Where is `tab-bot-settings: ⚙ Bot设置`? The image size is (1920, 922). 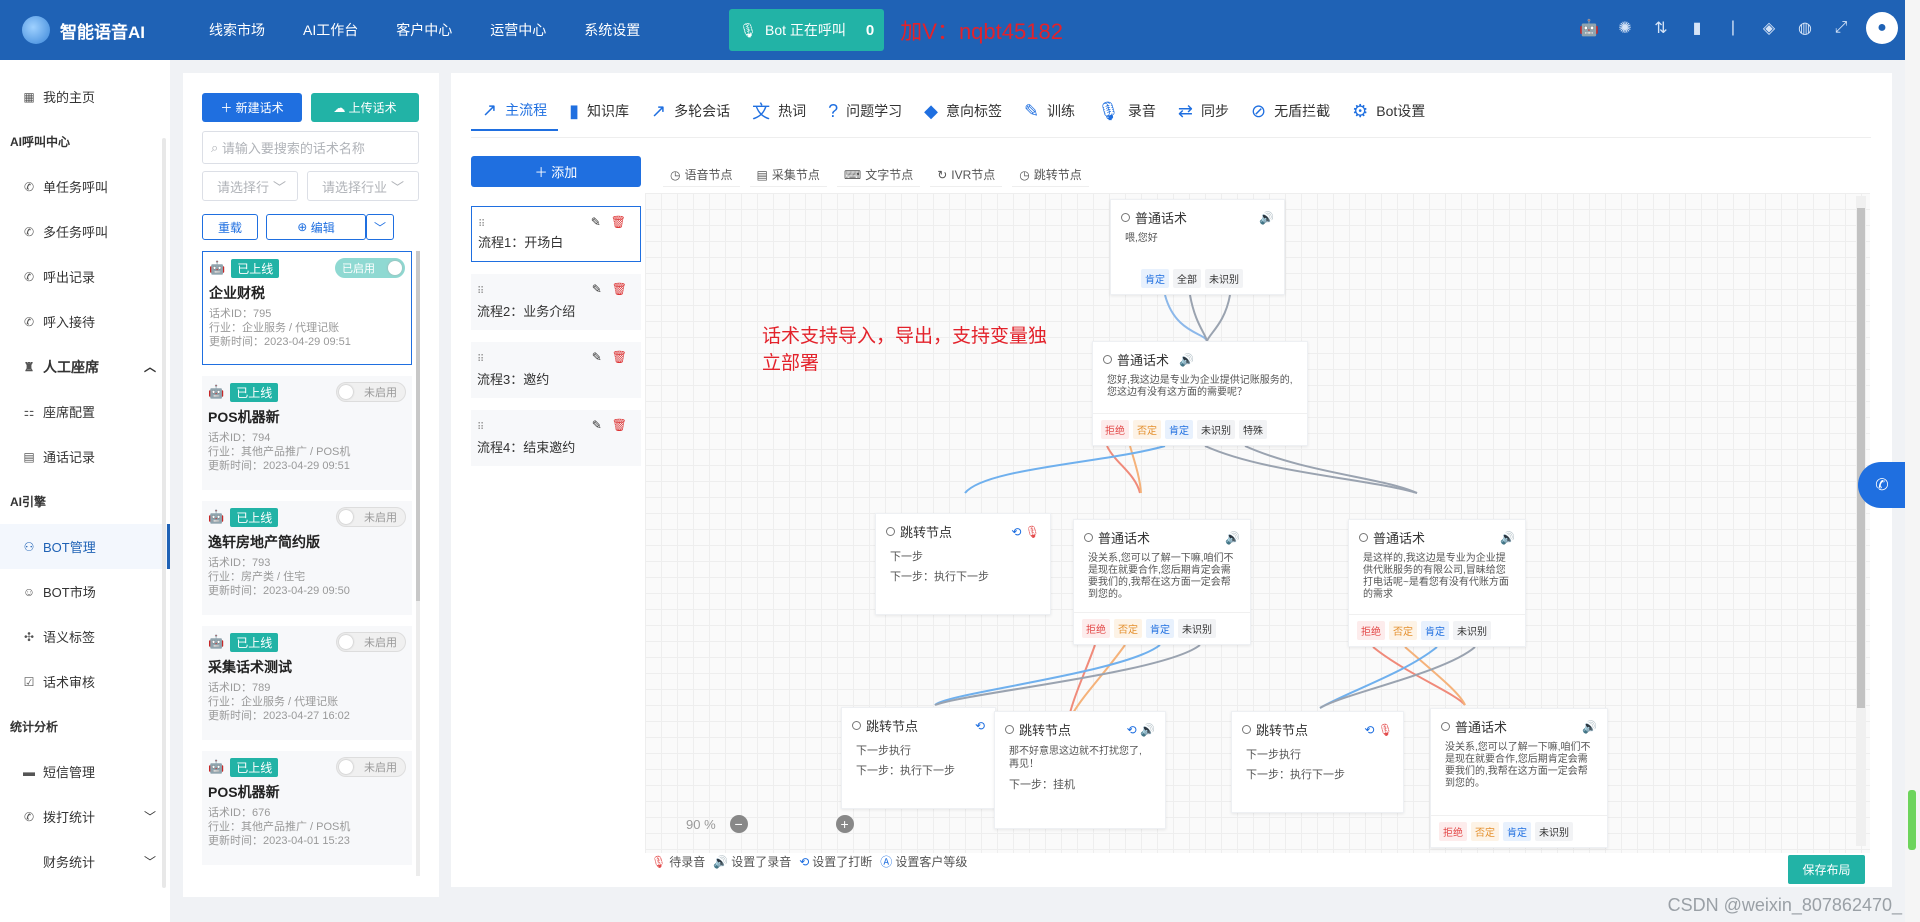
tab-bot-settings: ⚙ Bot设置 is located at coordinates (1388, 111).